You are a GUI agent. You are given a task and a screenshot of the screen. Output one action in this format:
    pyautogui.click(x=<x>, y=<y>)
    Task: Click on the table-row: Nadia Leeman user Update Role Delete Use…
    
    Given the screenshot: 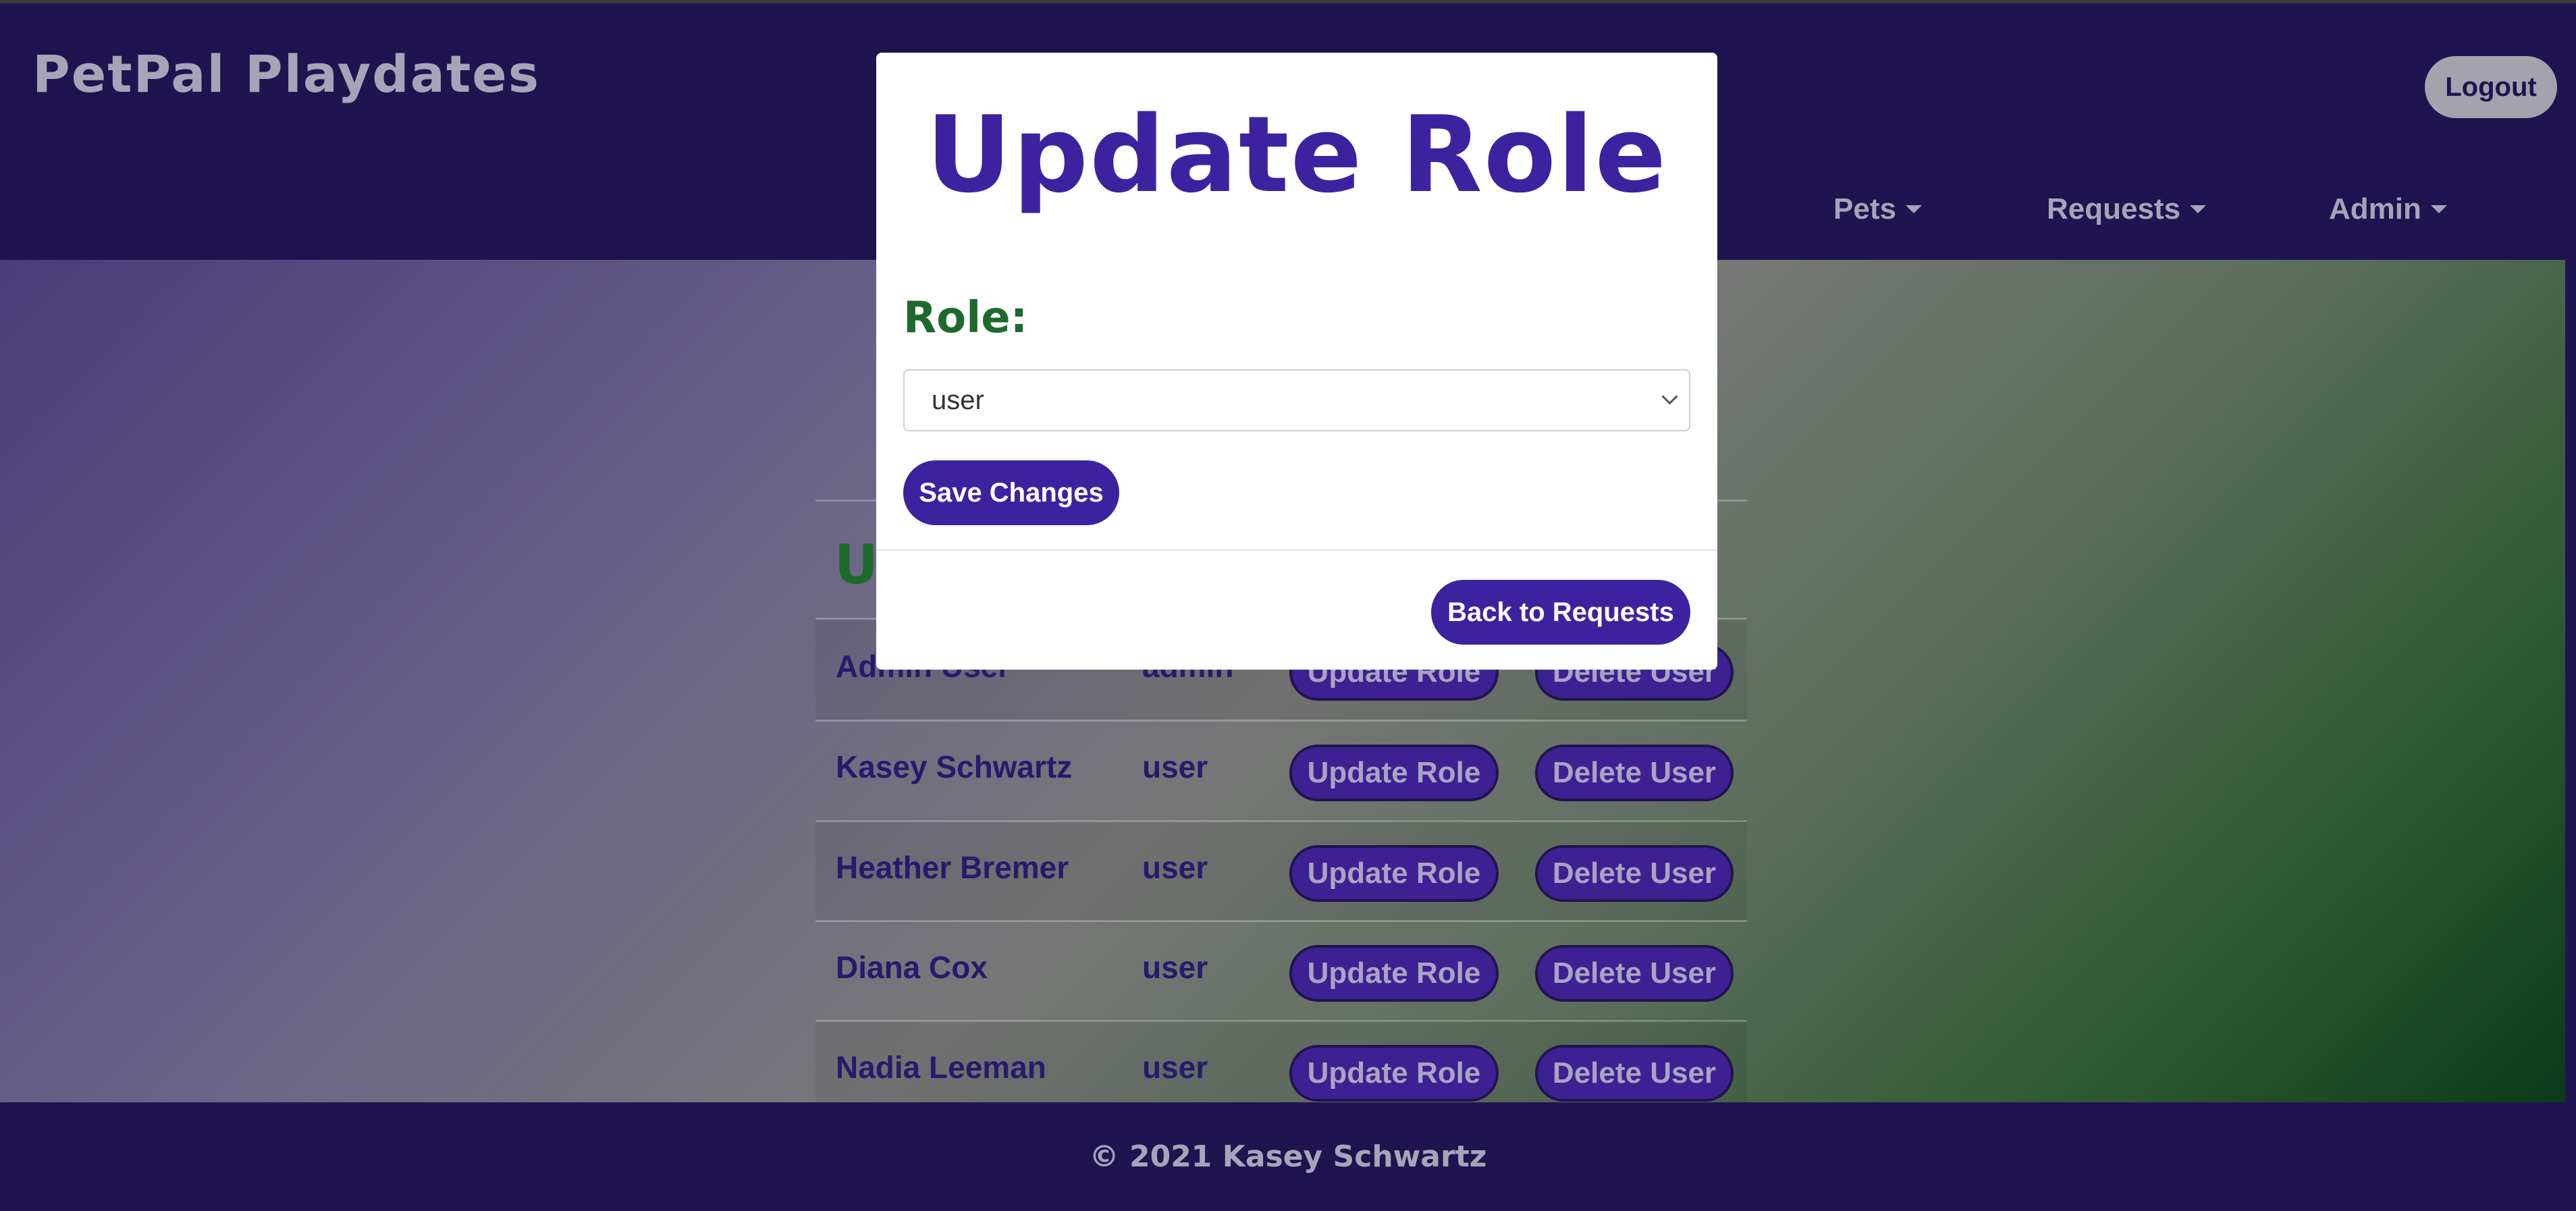 What is the action you would take?
    pyautogui.click(x=1281, y=1061)
    